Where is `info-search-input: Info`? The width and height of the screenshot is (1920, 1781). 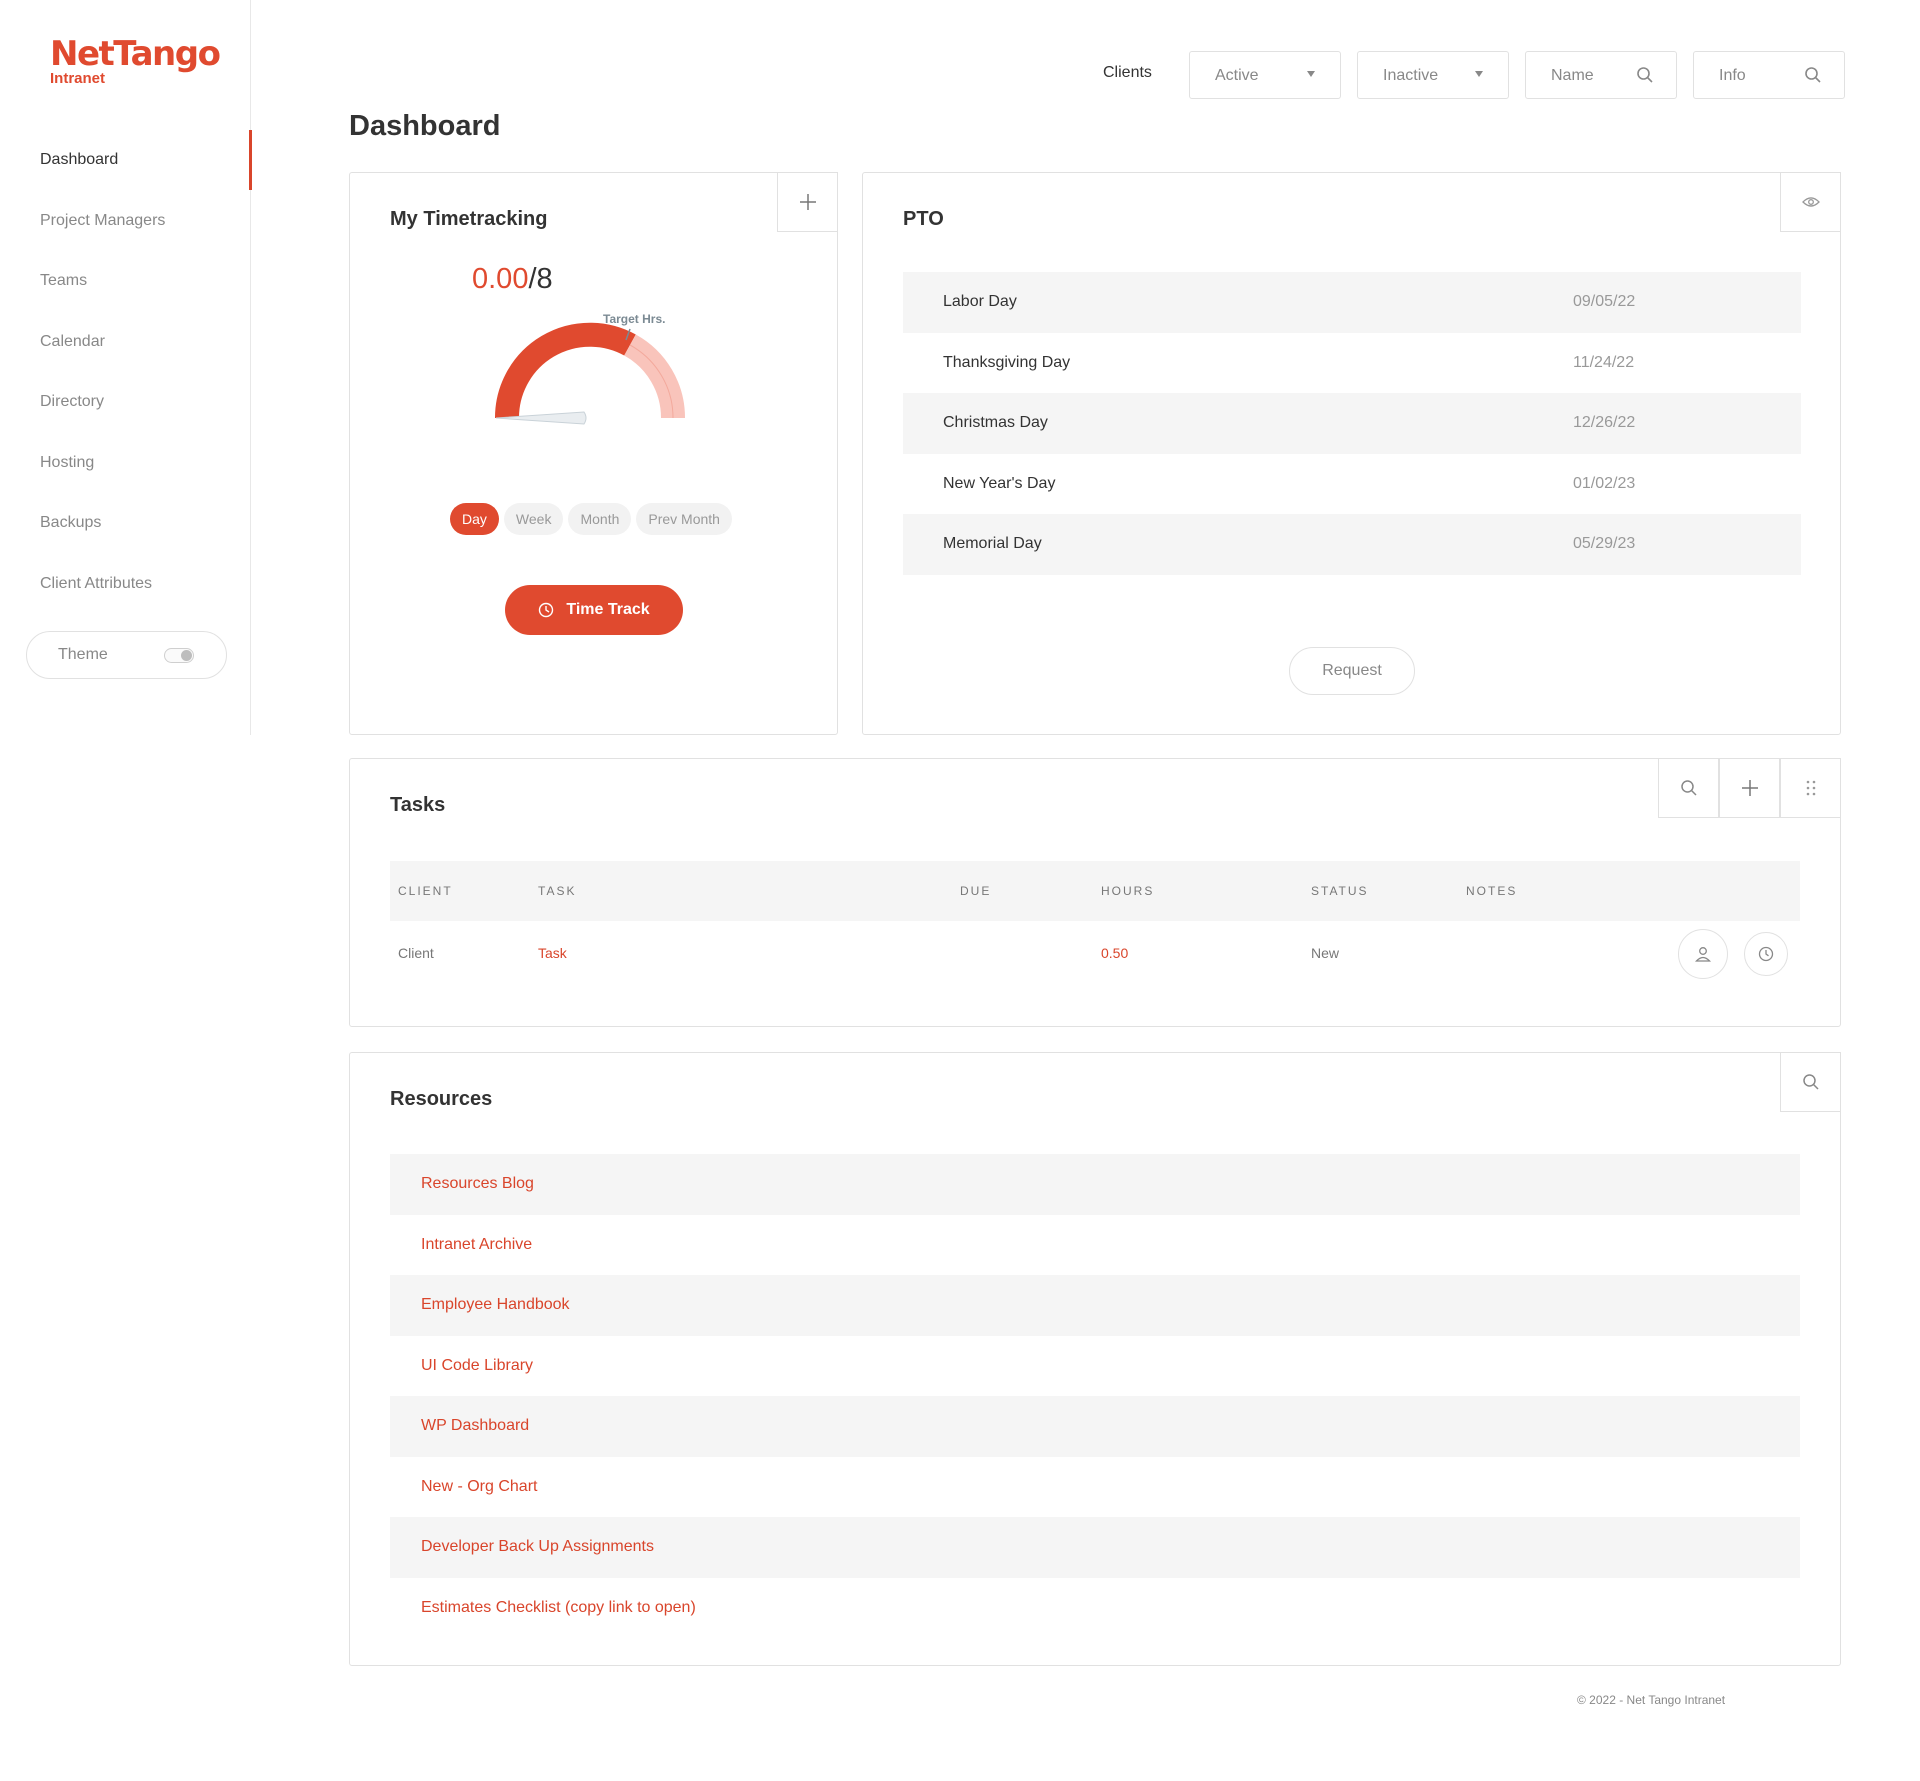 info-search-input: Info is located at coordinates (1769, 75).